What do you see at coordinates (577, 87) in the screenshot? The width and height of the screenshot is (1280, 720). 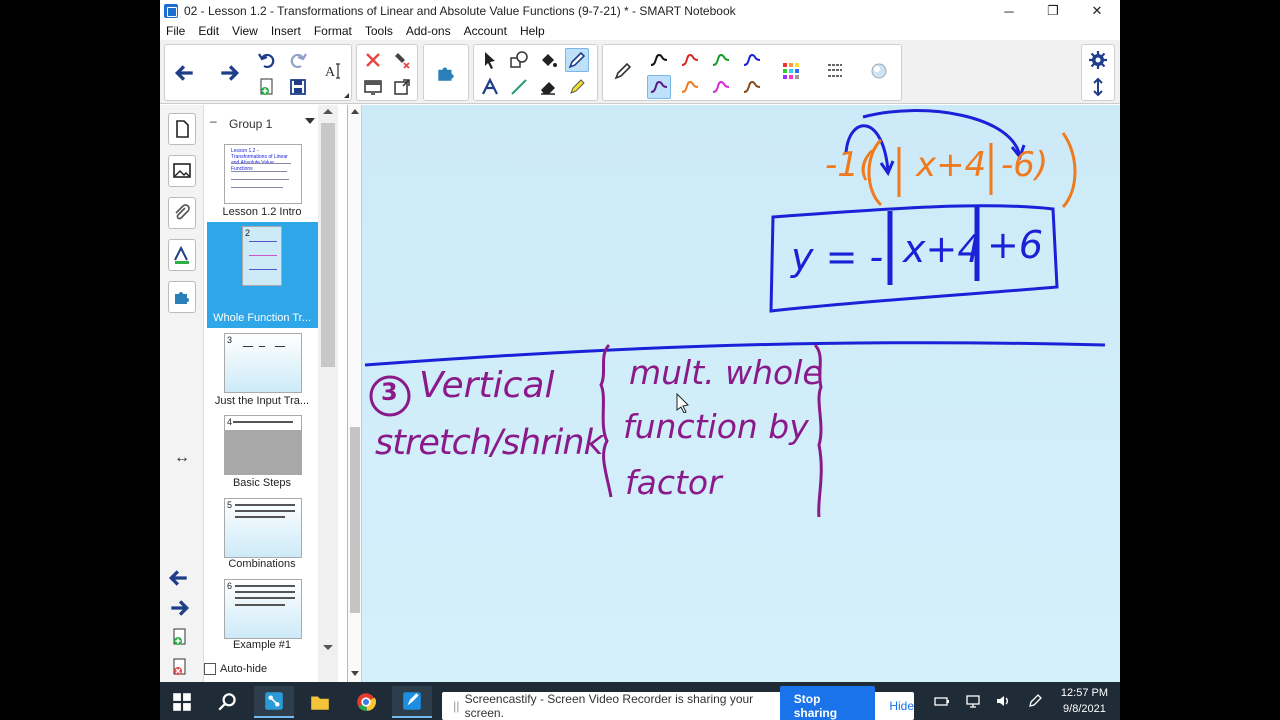 I see `highlighter-tool-button` at bounding box center [577, 87].